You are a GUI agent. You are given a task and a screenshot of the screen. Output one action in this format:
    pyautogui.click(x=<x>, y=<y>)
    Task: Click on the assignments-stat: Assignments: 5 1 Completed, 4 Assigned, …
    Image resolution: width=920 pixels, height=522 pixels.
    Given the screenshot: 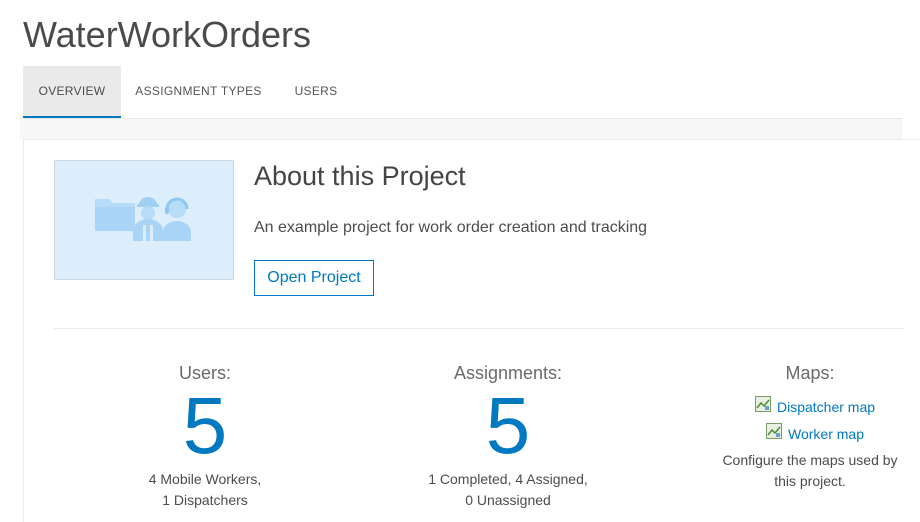 What is the action you would take?
    pyautogui.click(x=508, y=436)
    